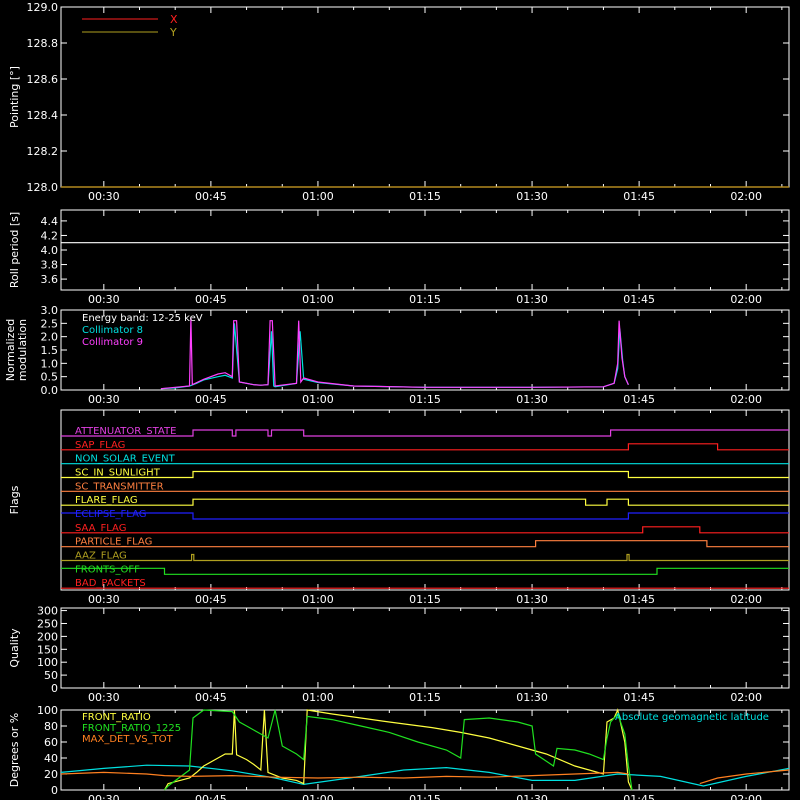 The height and width of the screenshot is (800, 800). I want to click on ratios-ytick-label: 60, so click(51, 742).